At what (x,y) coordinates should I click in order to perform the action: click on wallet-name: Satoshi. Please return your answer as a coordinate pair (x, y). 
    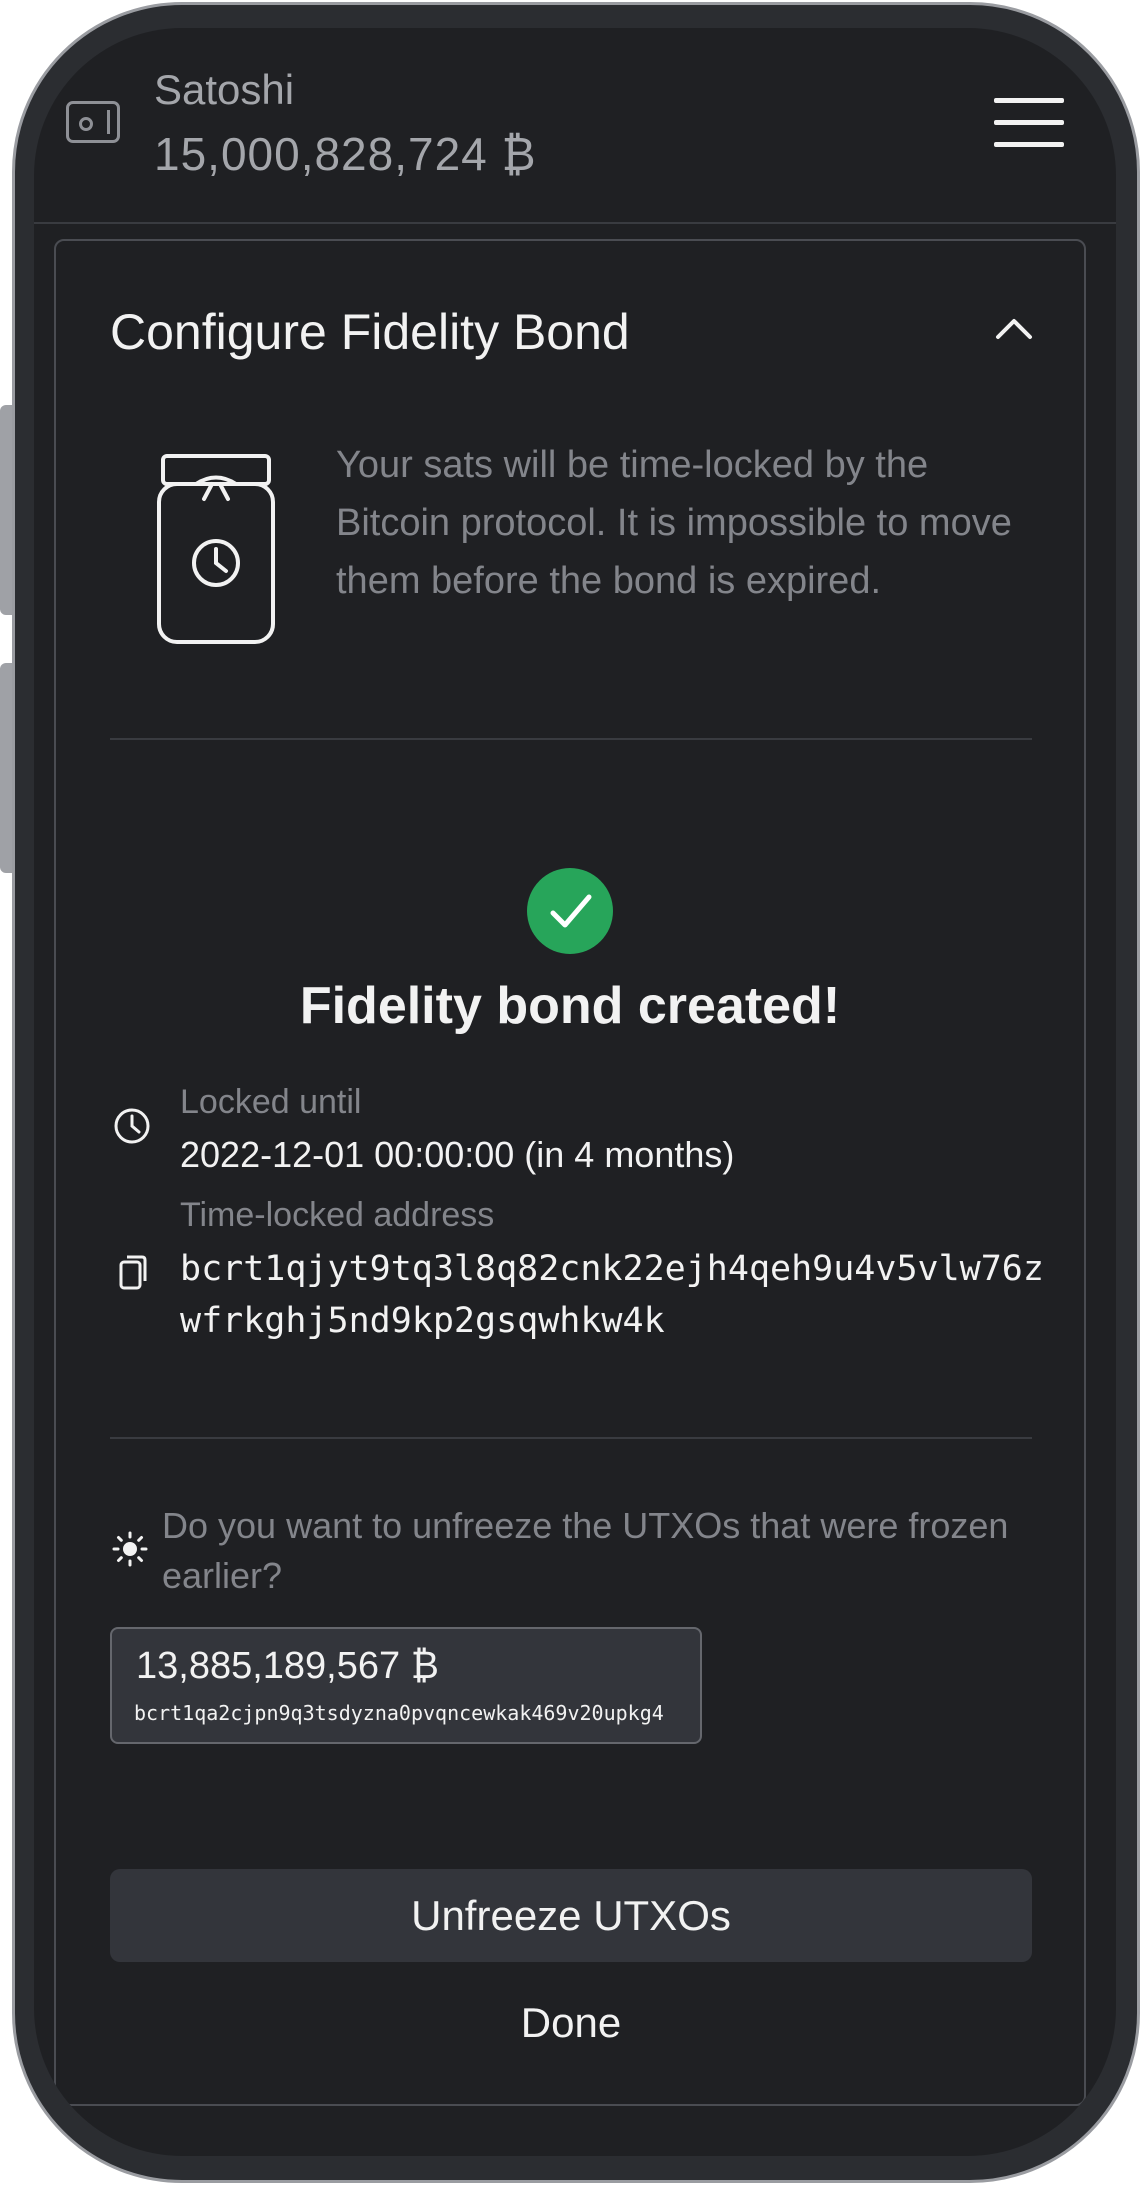
    Looking at the image, I should click on (224, 89).